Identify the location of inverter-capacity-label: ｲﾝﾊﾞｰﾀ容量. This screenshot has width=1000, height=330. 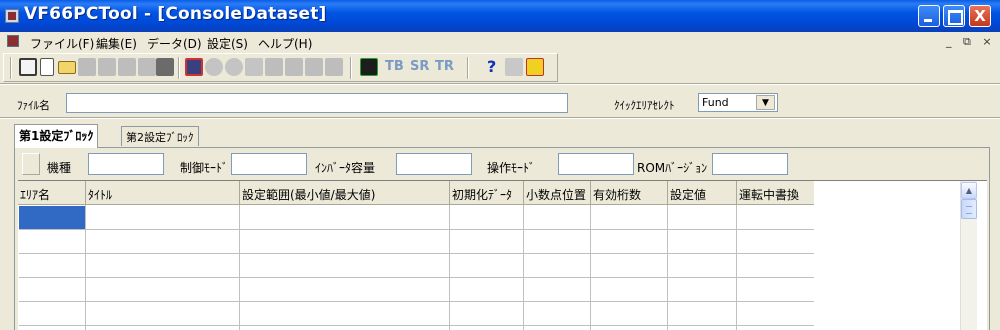
(345, 168).